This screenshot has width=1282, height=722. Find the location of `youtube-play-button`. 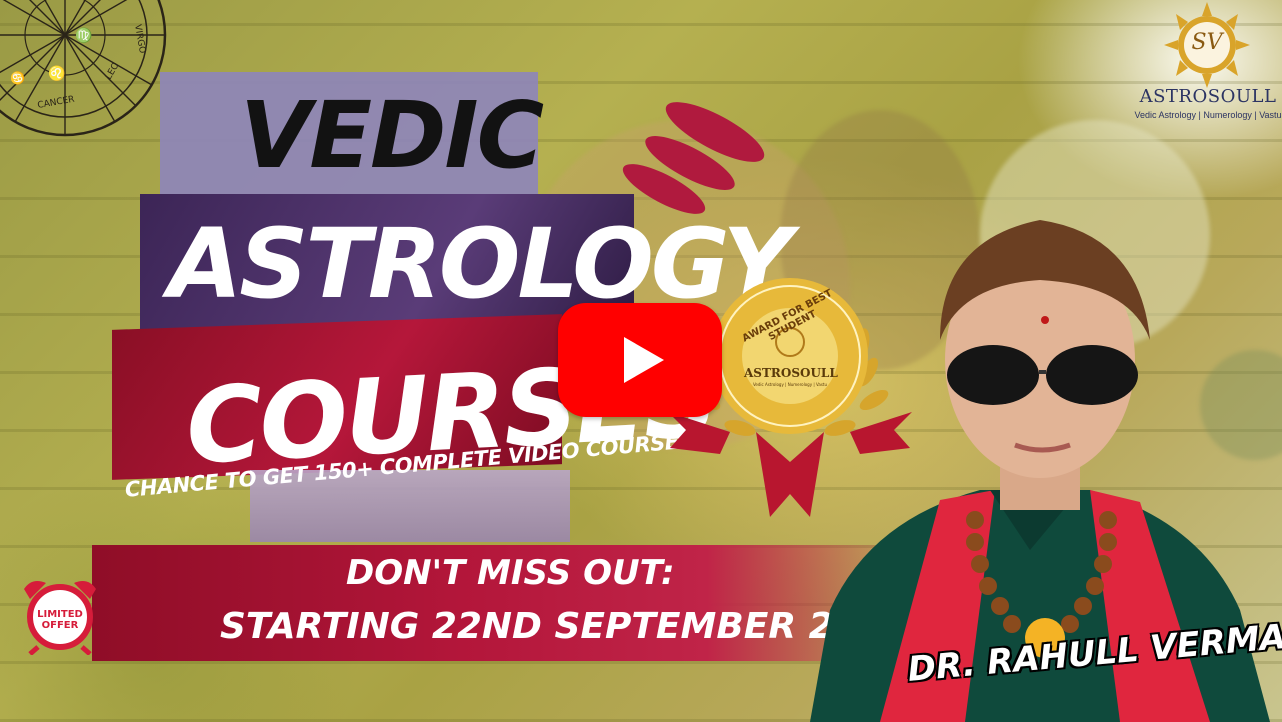

youtube-play-button is located at coordinates (640, 360).